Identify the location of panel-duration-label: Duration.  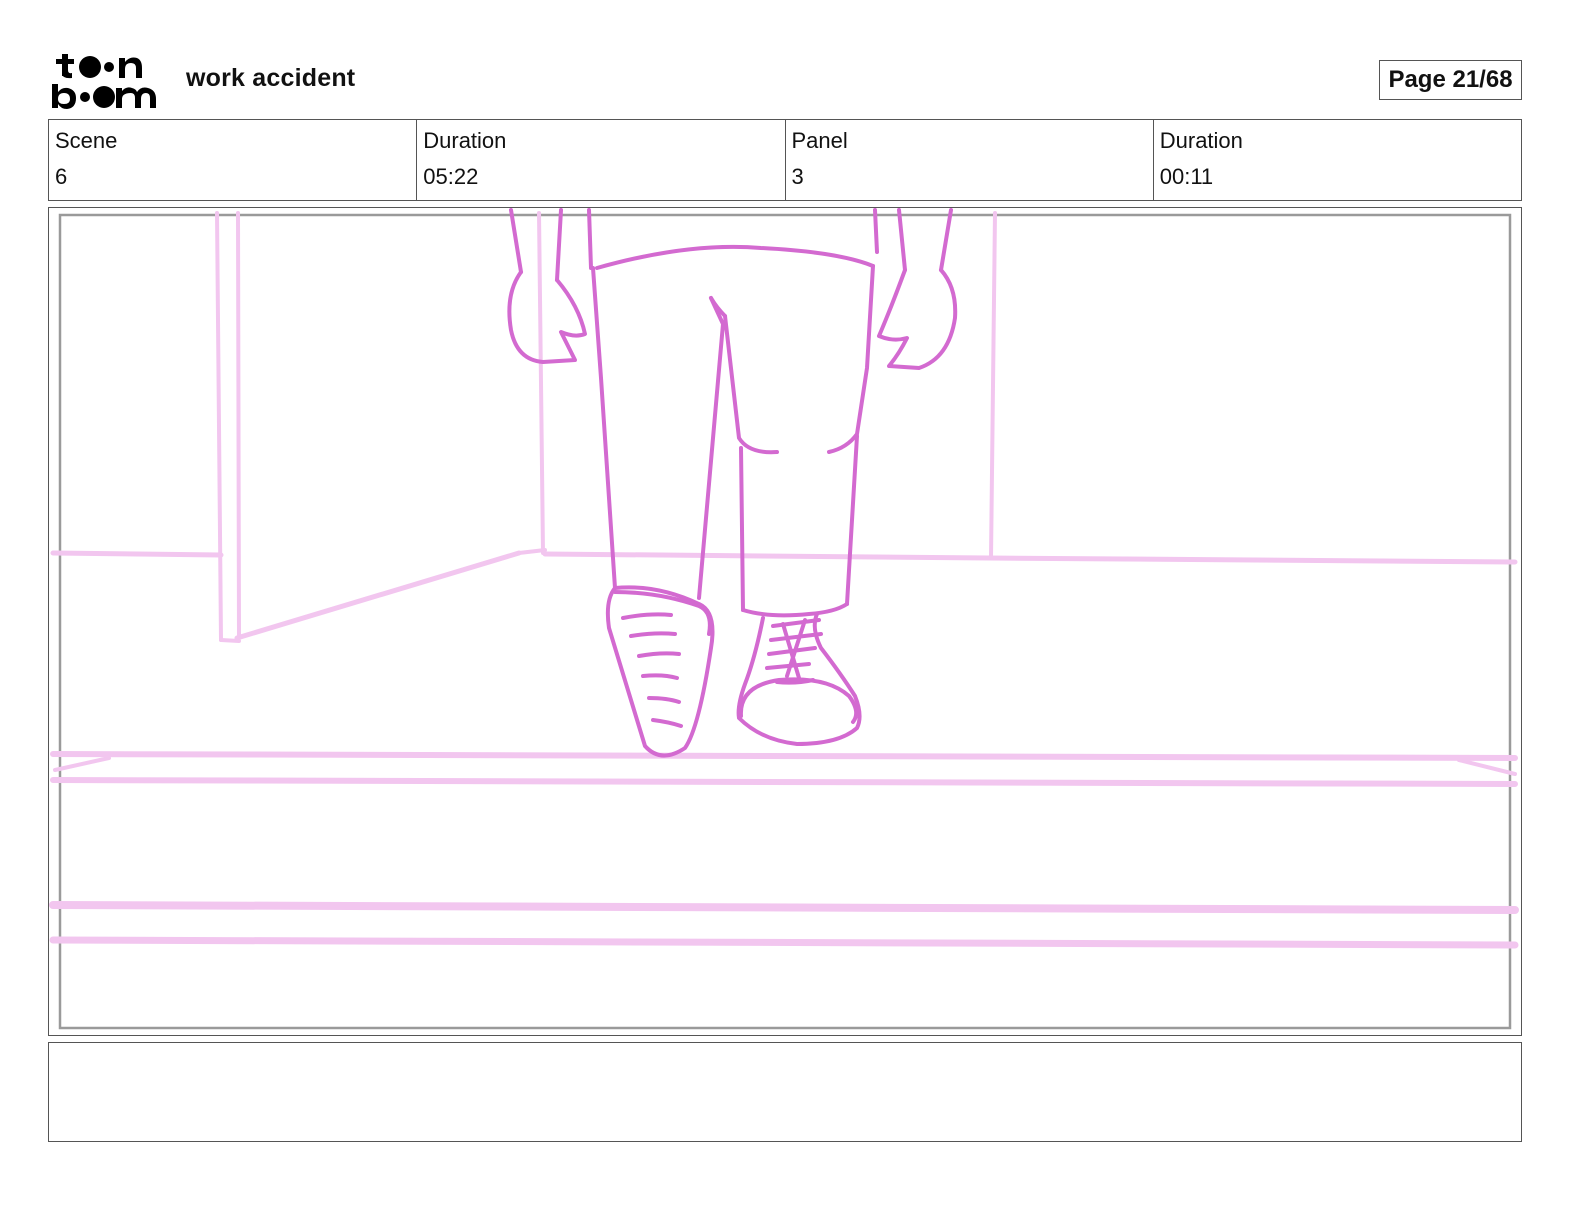
(1201, 140).